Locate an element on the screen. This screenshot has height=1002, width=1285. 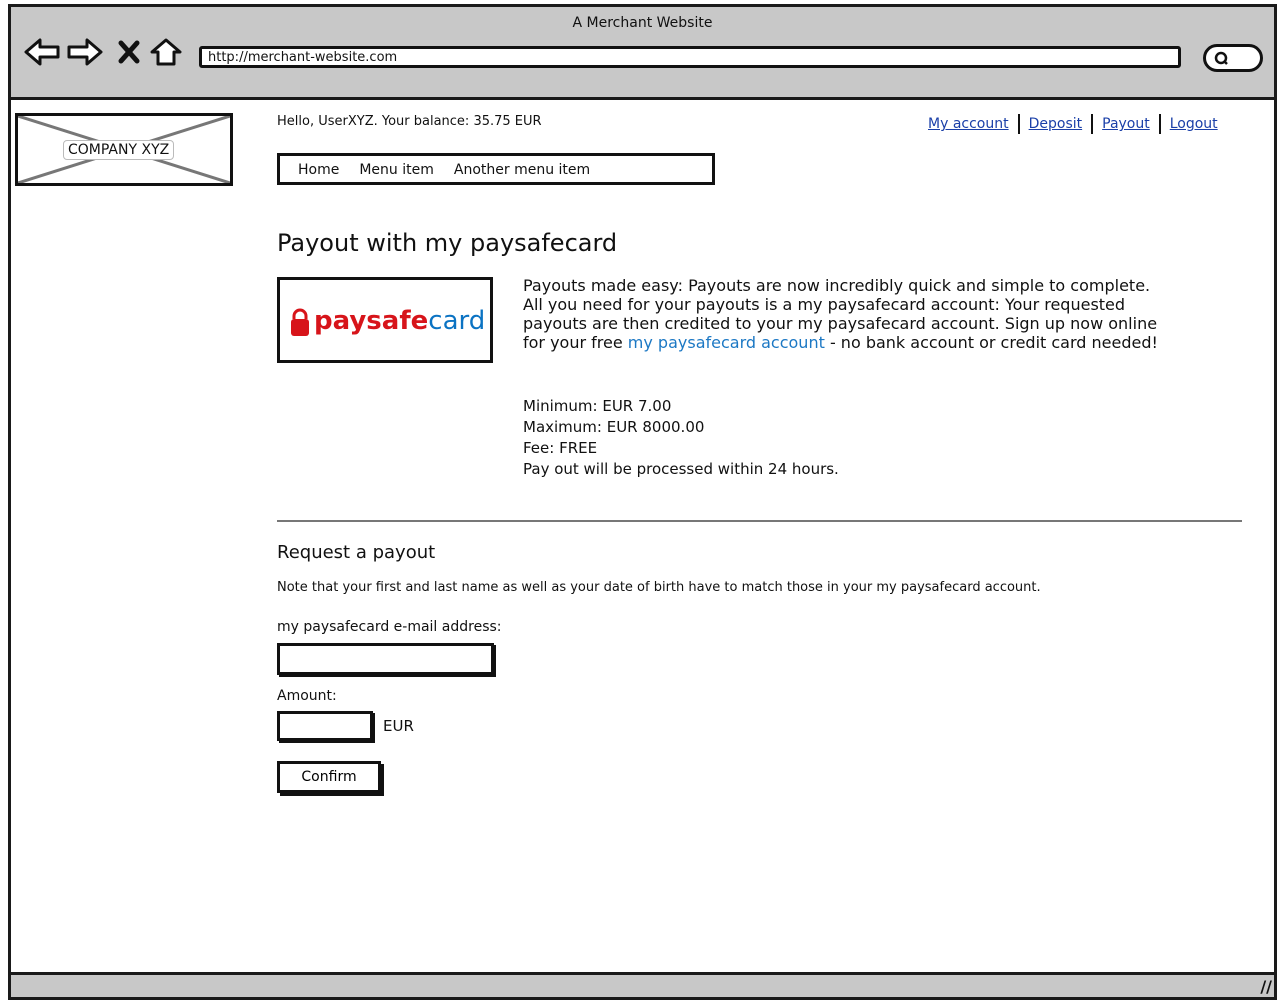
paysafecard-wordmark-light: card is located at coordinates (457, 321).